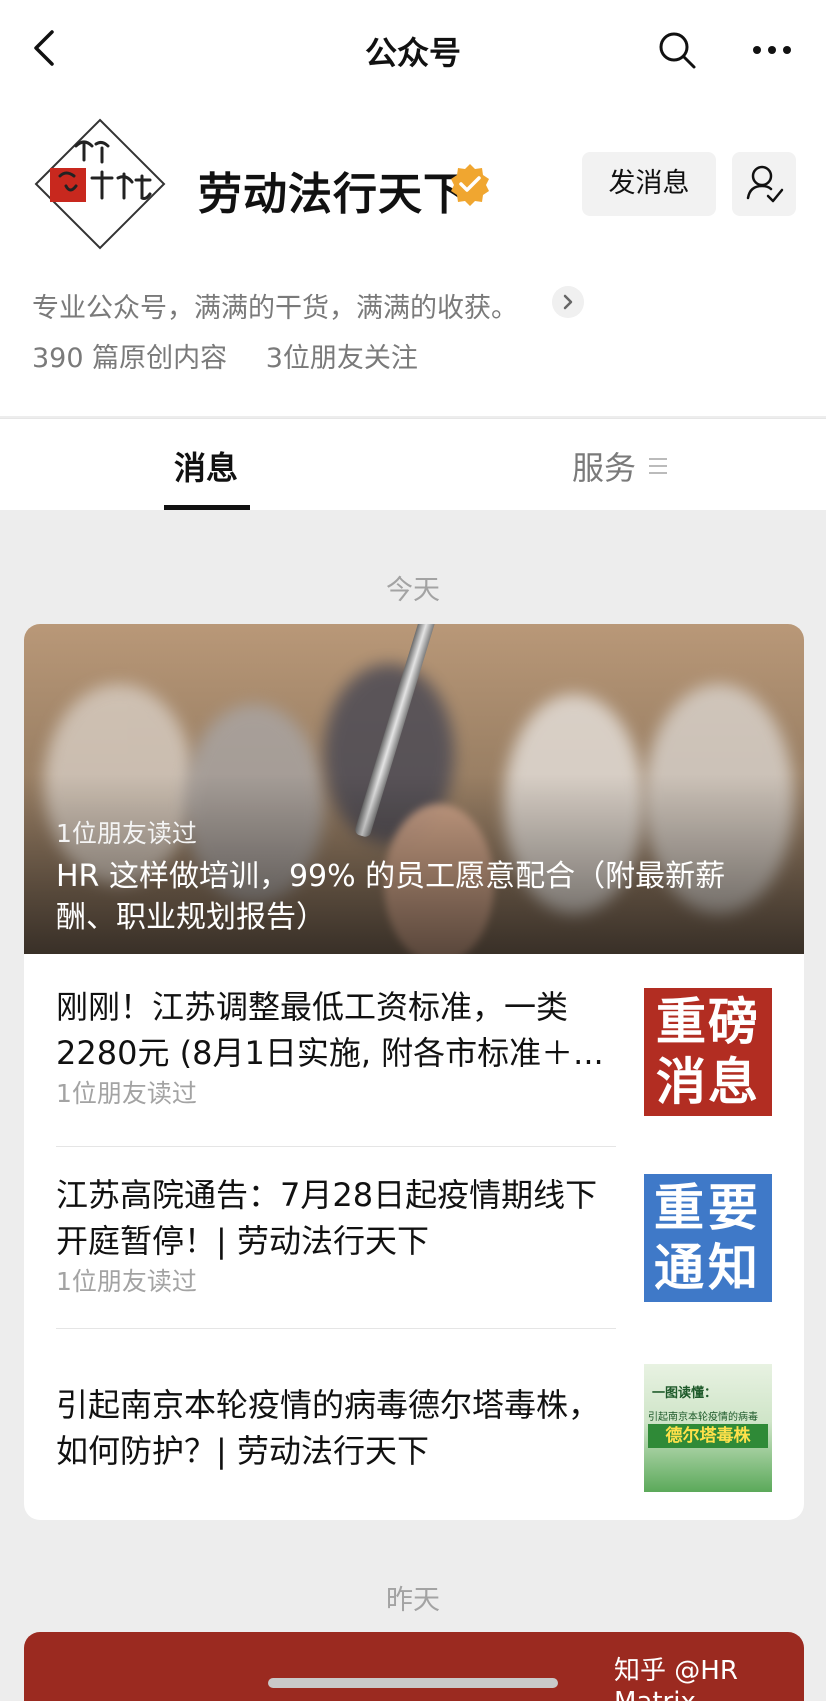  Describe the element at coordinates (100, 184) in the screenshot. I see `account-logo` at that location.